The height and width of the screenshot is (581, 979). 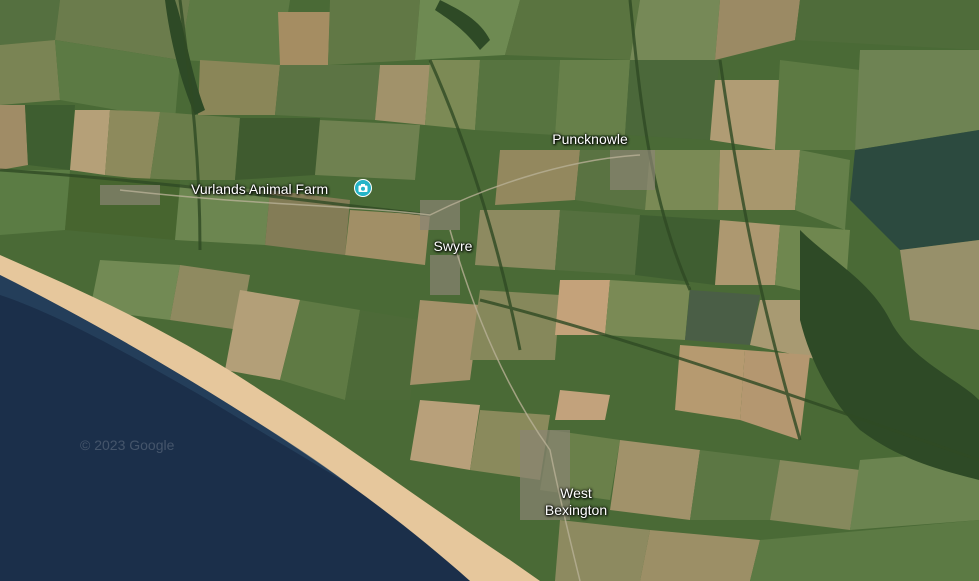 I want to click on place-label-swyre: Swyre, so click(x=453, y=246).